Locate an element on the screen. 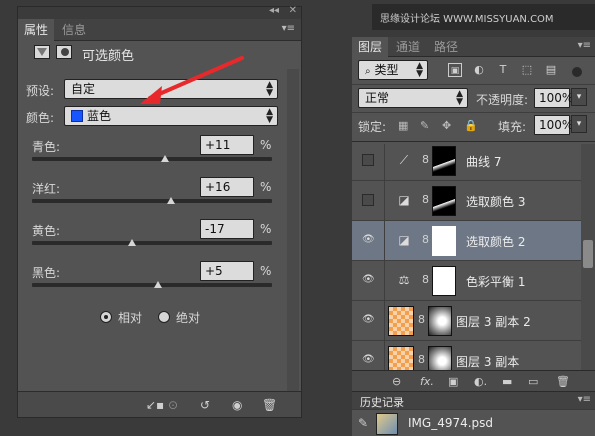  pixel-filter-icon: ▣ is located at coordinates (455, 70).